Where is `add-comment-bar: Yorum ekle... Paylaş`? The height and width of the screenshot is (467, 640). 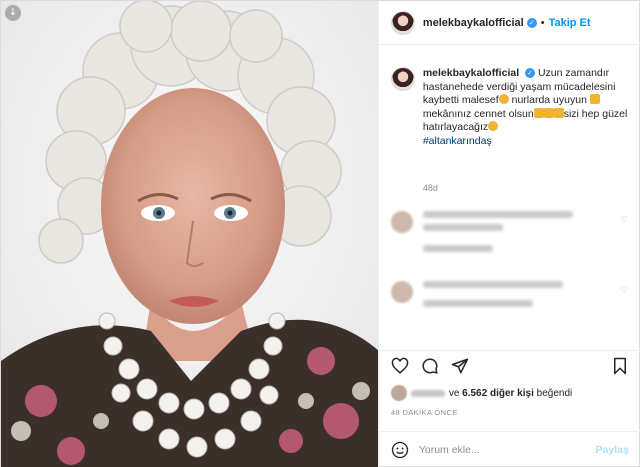 add-comment-bar: Yorum ekle... Paylaş is located at coordinates (509, 449).